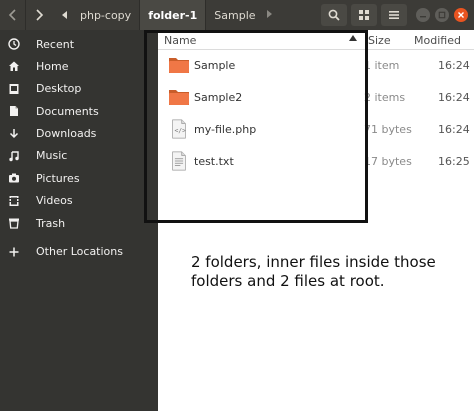 This screenshot has width=474, height=411. I want to click on plus-icon, so click(14, 252).